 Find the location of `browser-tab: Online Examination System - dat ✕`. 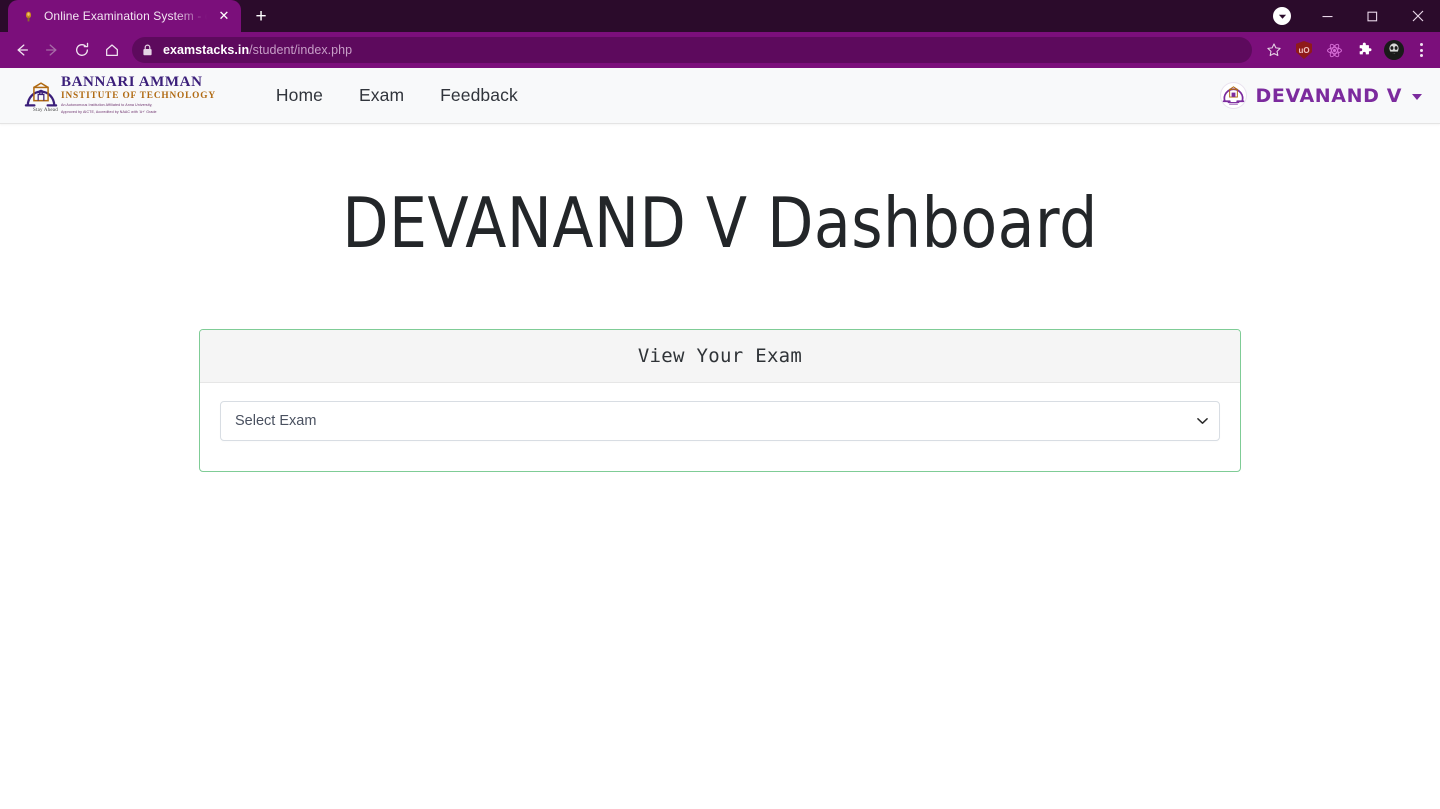

browser-tab: Online Examination System - dat ✕ is located at coordinates (124, 16).